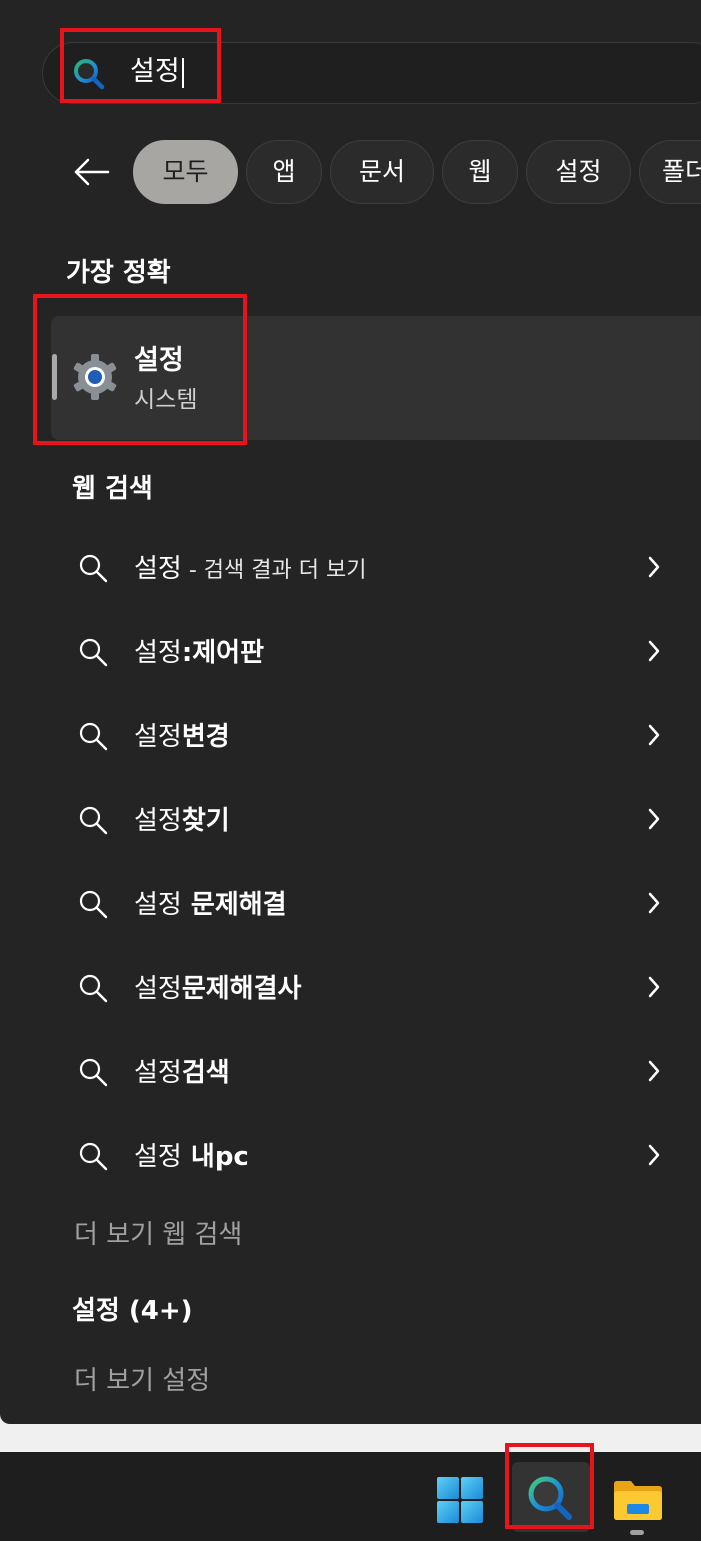 The width and height of the screenshot is (701, 1541). I want to click on web-result-label: 설정 - 검색 결과 더 보기, so click(250, 569).